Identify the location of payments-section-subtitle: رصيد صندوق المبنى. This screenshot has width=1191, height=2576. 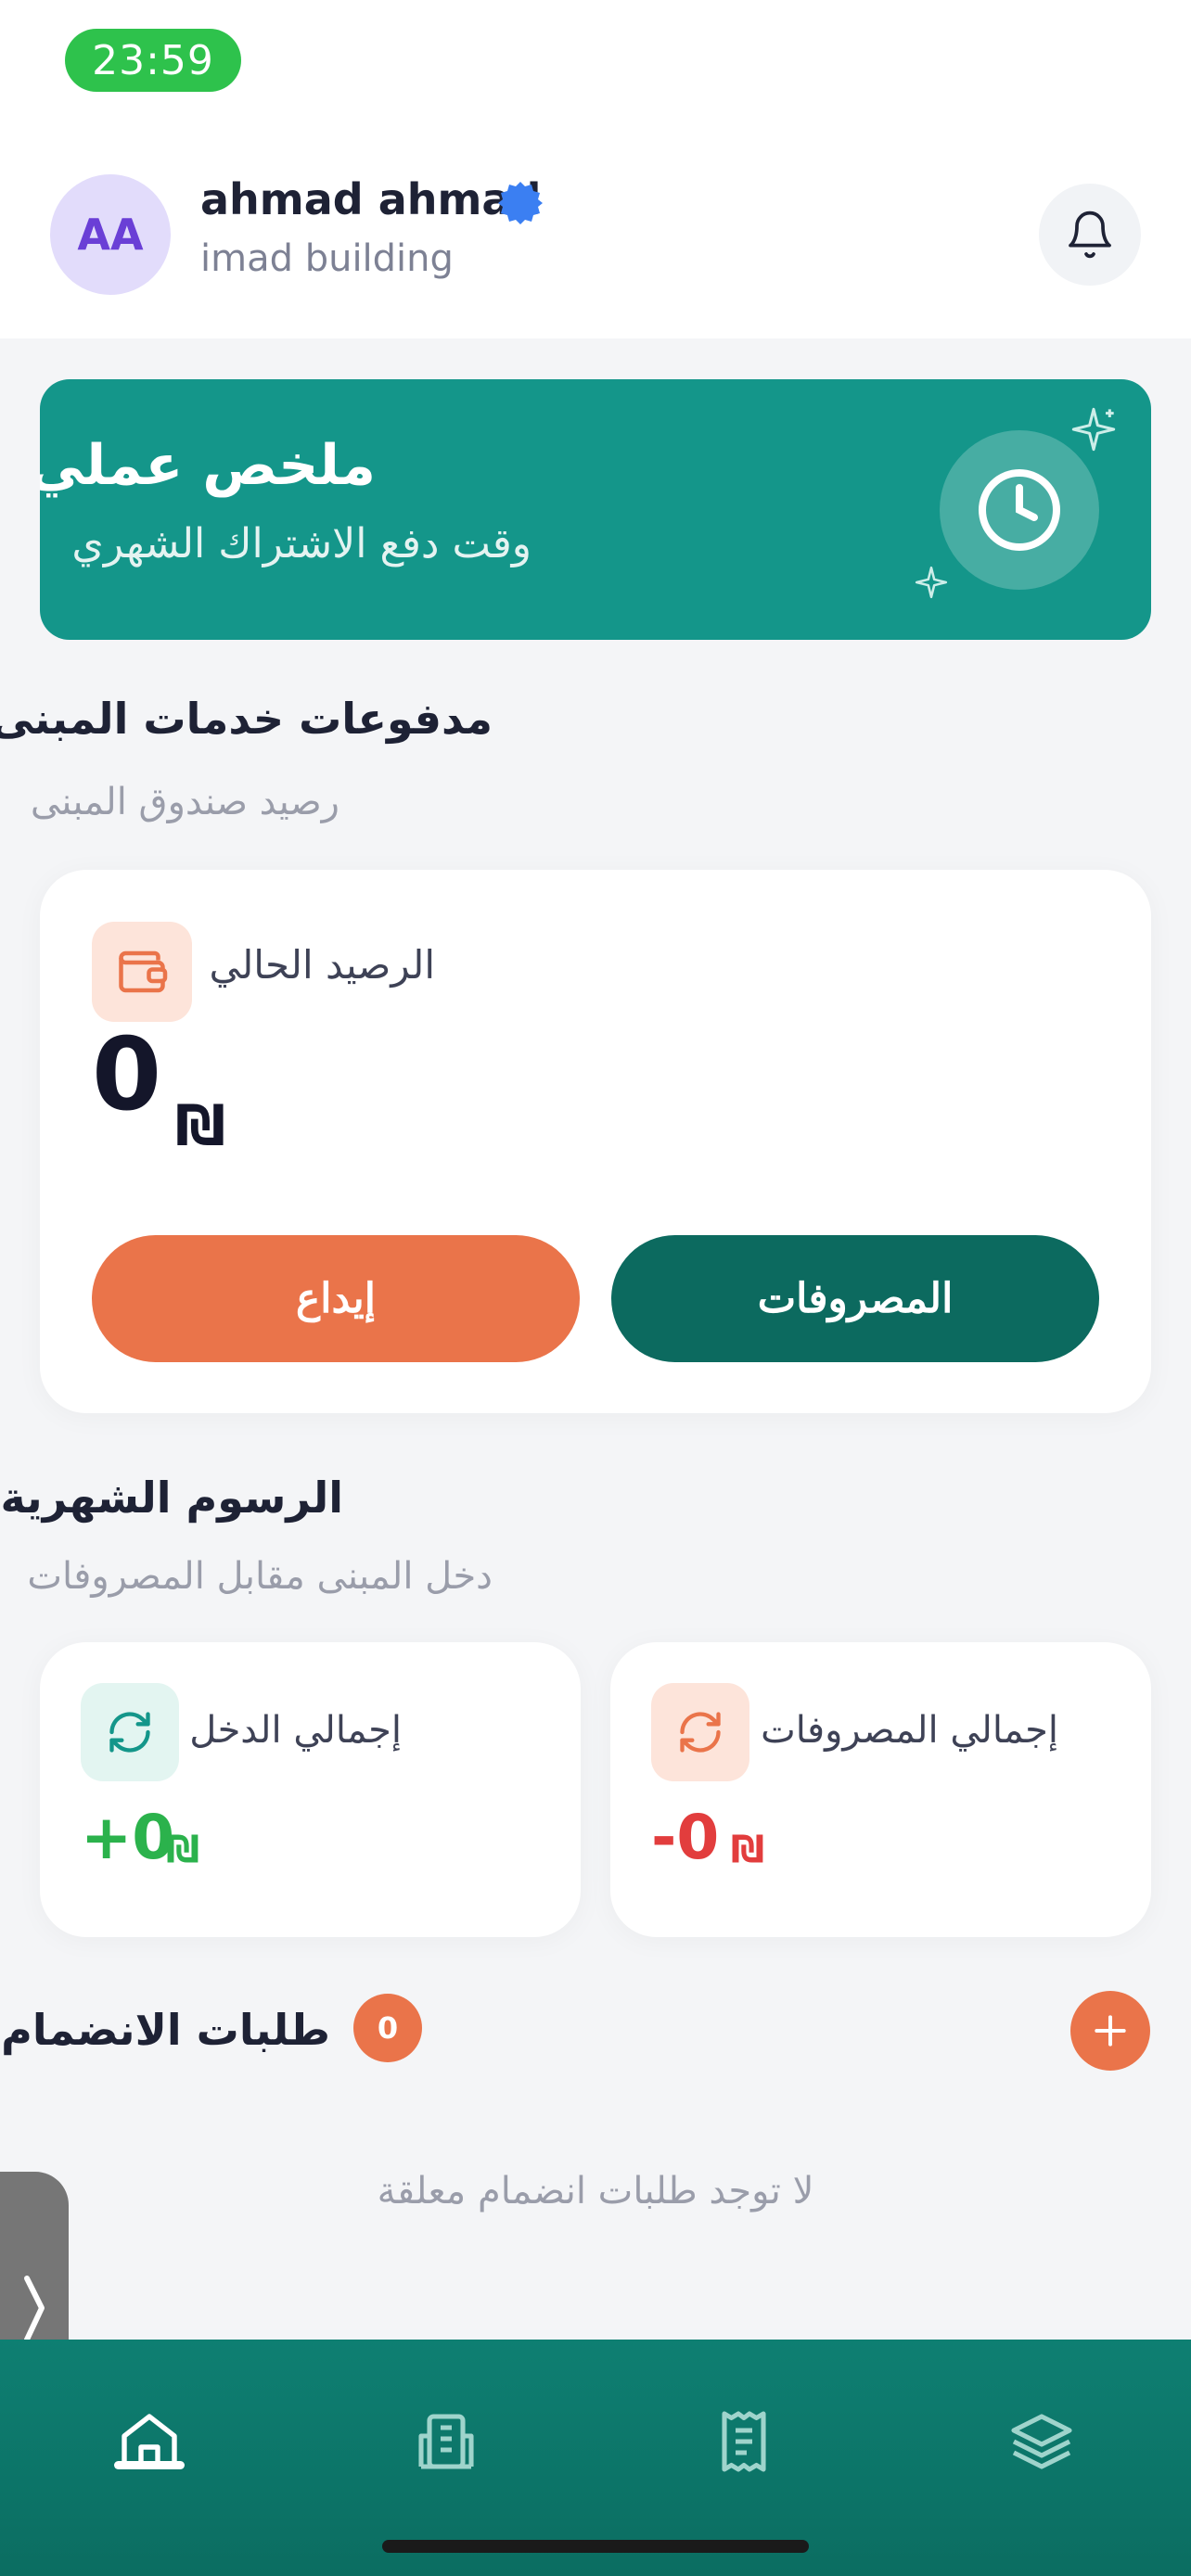
(184, 802).